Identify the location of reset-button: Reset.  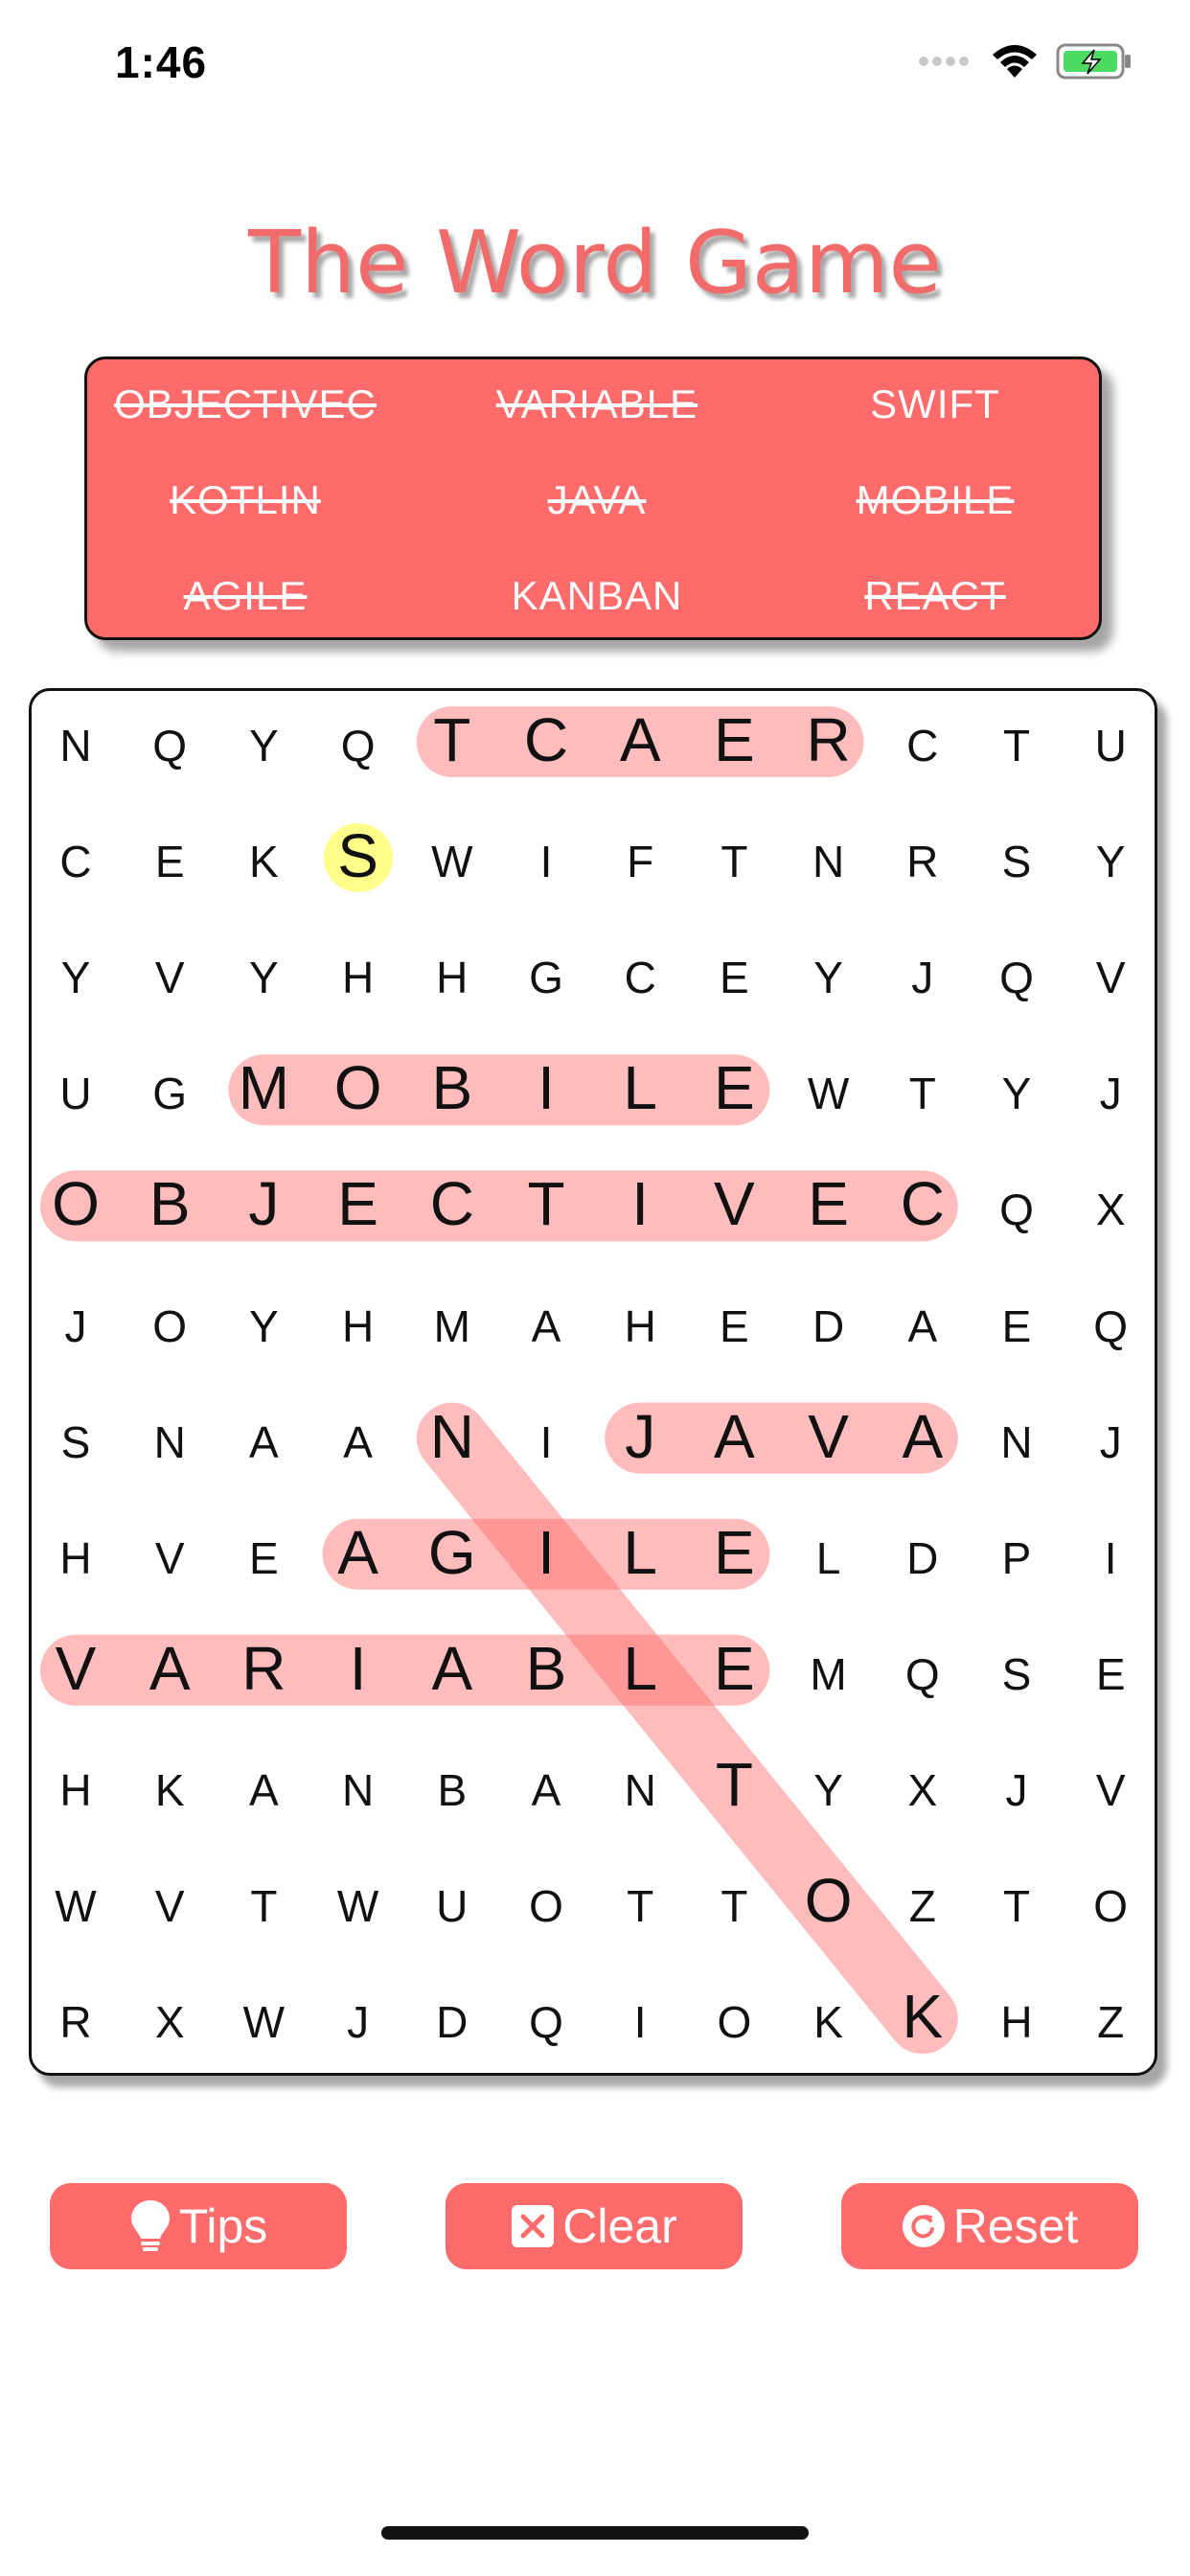
(989, 2226).